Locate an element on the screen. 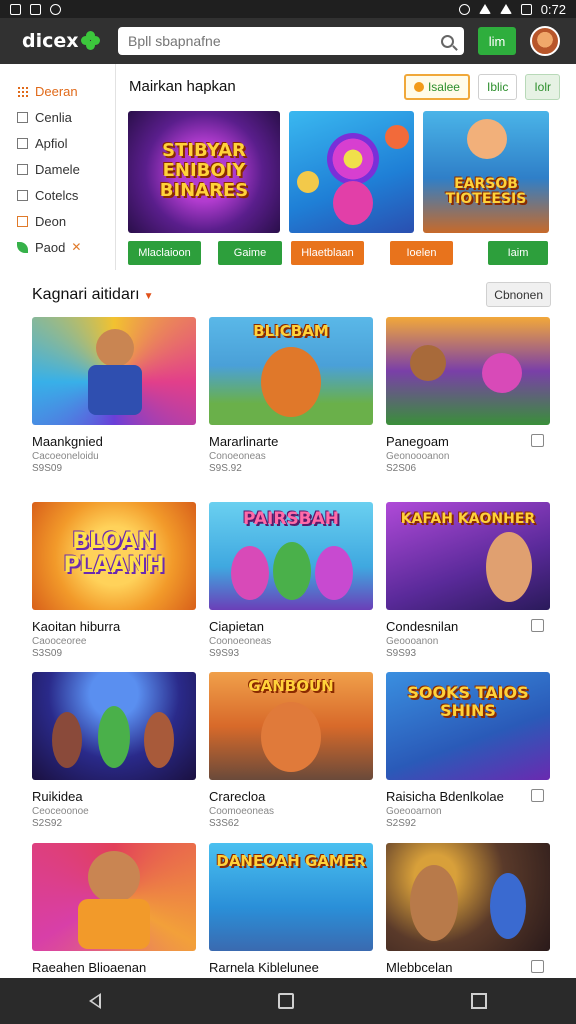 Image resolution: width=576 pixels, height=1024 pixels. game-card: Raeahen Blioaenan is located at coordinates (114, 909).